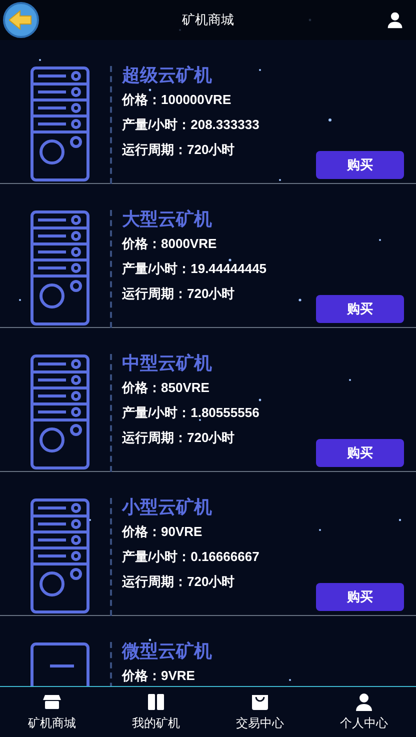  I want to click on nav-tab: 交易中心, so click(260, 712).